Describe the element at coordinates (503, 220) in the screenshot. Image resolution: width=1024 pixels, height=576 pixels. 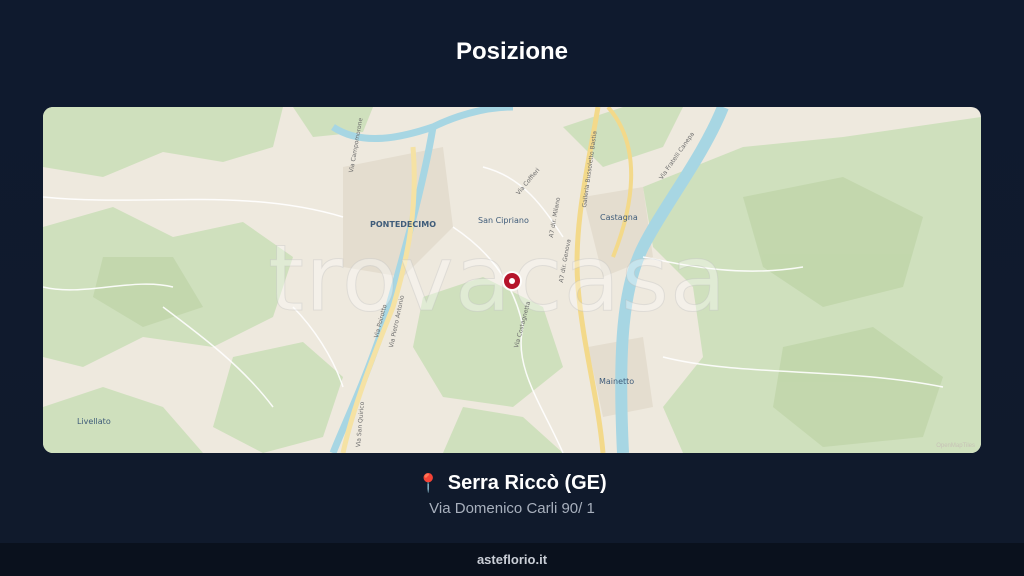
I see `place-label: San Cipriano` at that location.